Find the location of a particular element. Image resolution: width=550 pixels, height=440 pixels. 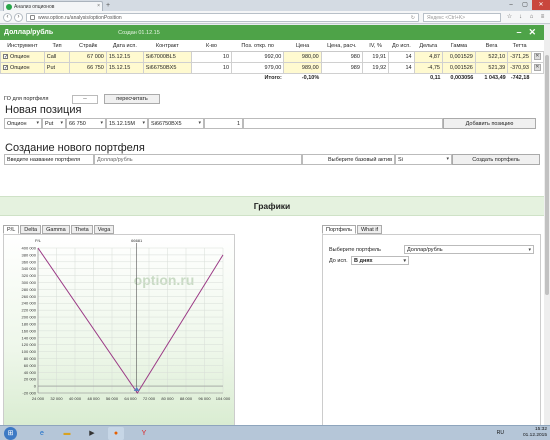

recalc-button: пересчитать is located at coordinates (132, 99).